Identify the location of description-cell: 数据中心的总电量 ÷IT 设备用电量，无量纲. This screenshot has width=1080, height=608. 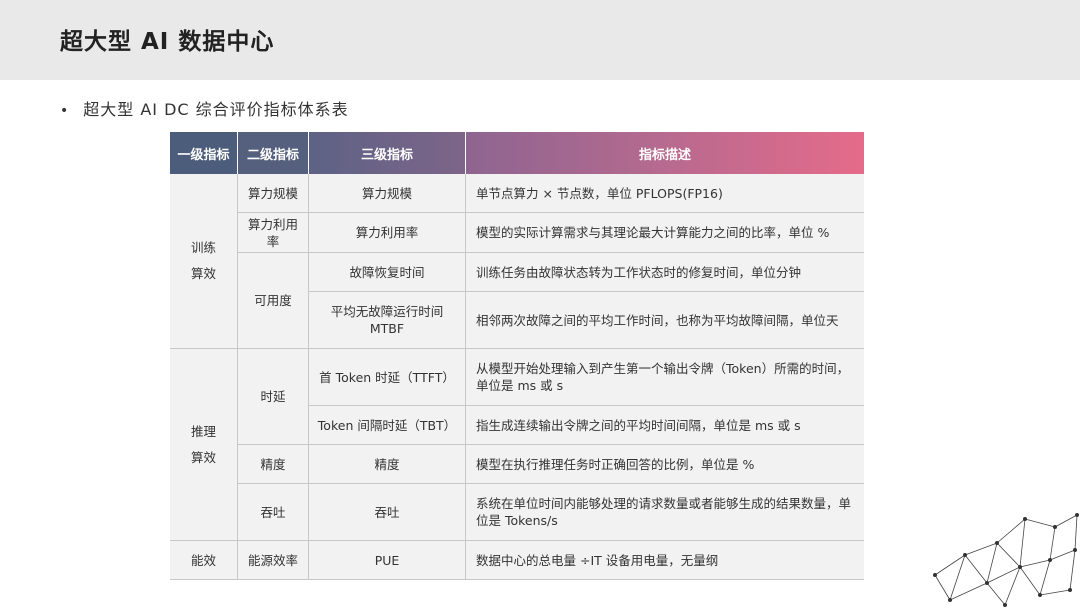
(665, 560).